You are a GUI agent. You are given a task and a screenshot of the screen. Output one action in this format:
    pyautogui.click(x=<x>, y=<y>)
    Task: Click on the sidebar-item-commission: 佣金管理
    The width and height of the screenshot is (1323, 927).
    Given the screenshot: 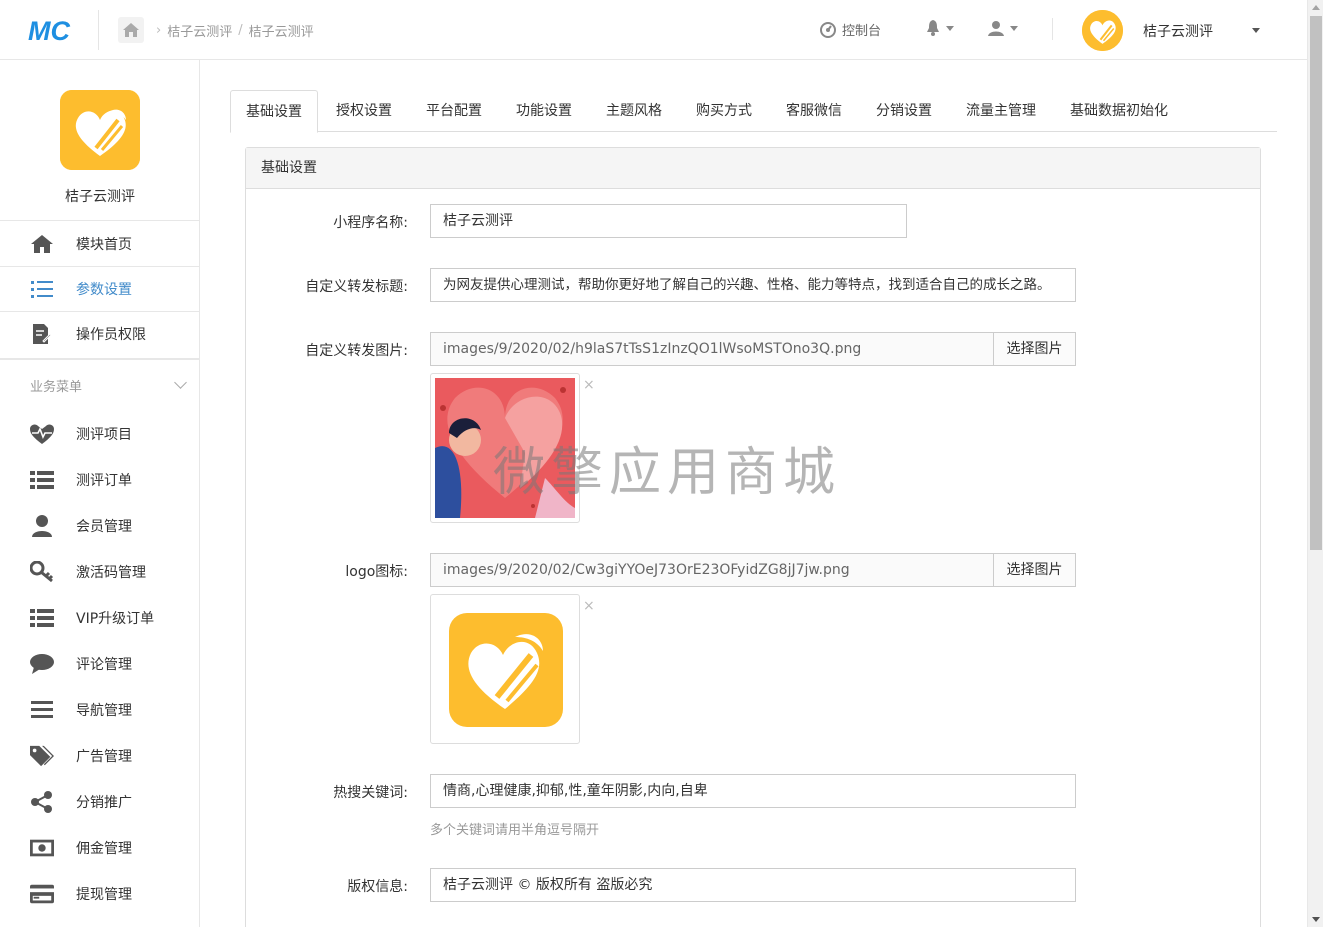 What is the action you would take?
    pyautogui.click(x=100, y=847)
    